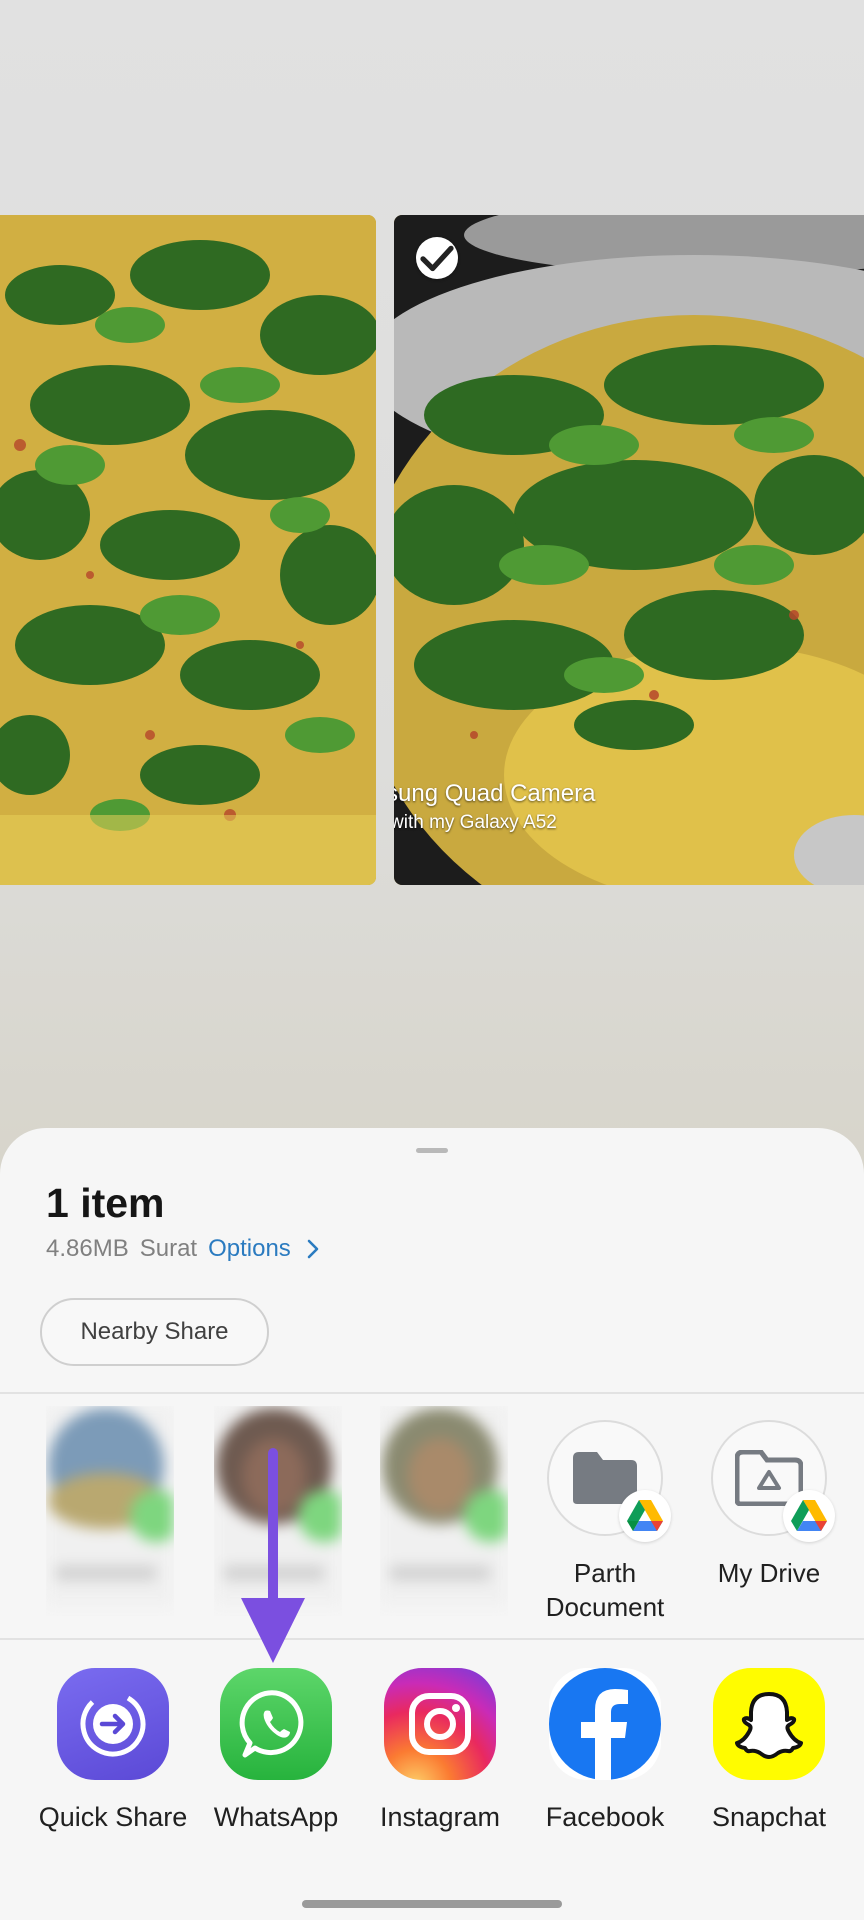 The width and height of the screenshot is (864, 1920). I want to click on app-label: Facebook, so click(605, 1817).